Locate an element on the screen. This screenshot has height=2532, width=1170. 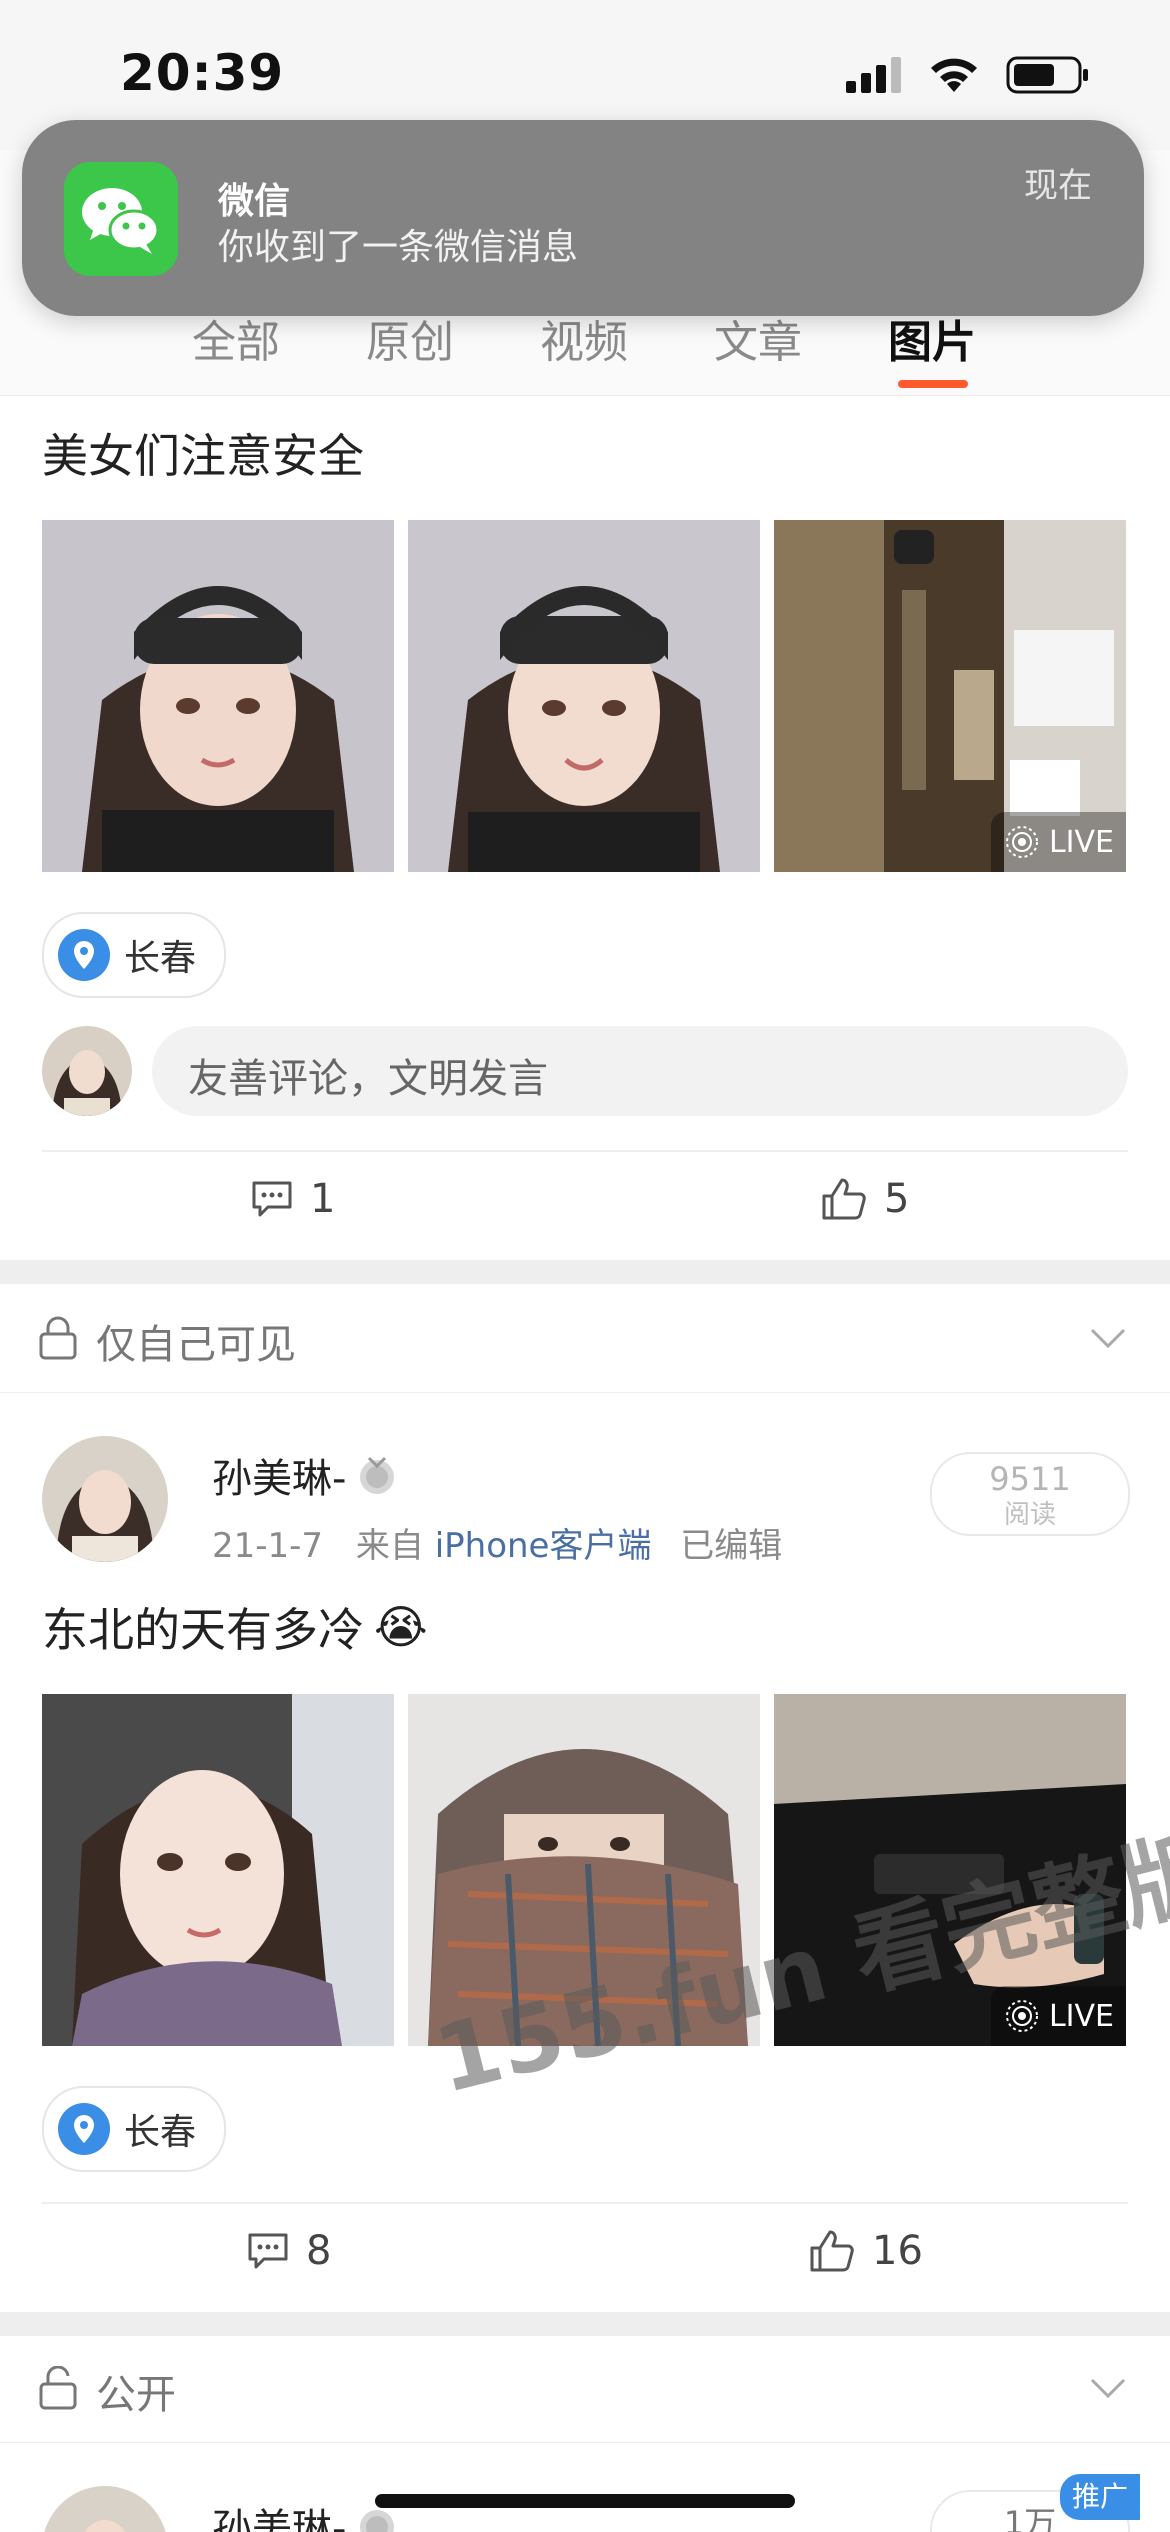
post2-comment-button: 8 is located at coordinates (288, 2251).